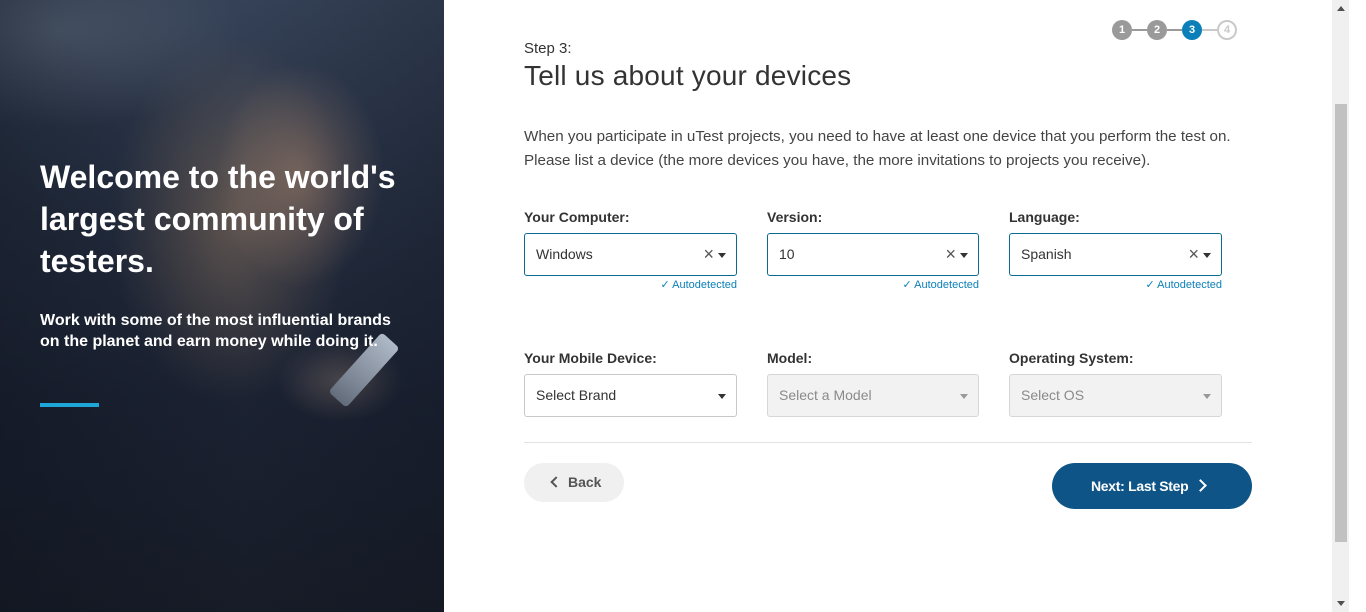 This screenshot has height=612, width=1366. Describe the element at coordinates (1341, 323) in the screenshot. I see `scrollbar-thumb` at that location.